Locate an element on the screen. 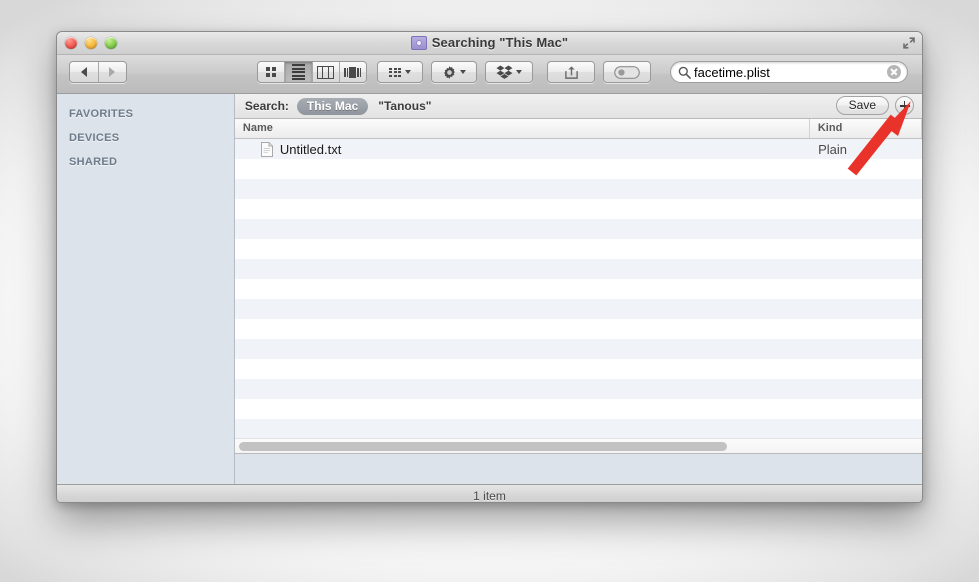 Image resolution: width=979 pixels, height=582 pixels. window-title: Searching "This Mac" is located at coordinates (489, 44).